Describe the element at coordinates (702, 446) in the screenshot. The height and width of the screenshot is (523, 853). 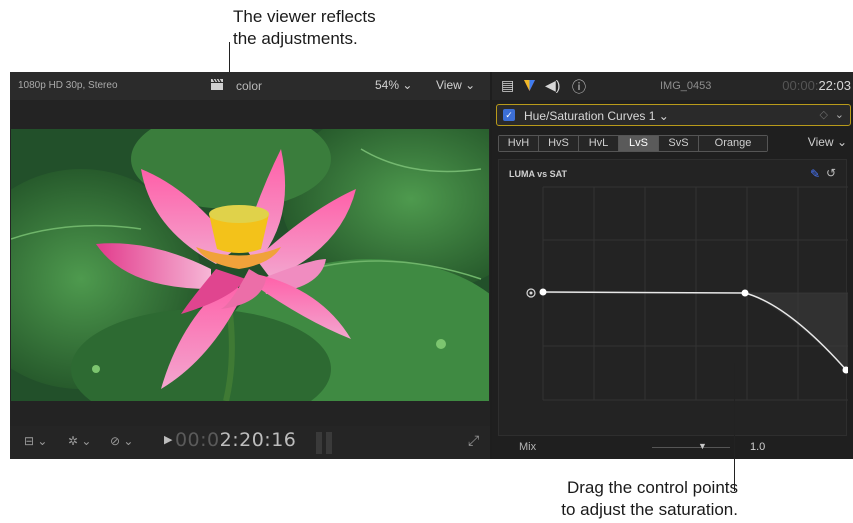
I see `mix-slider-knob: ▼` at that location.